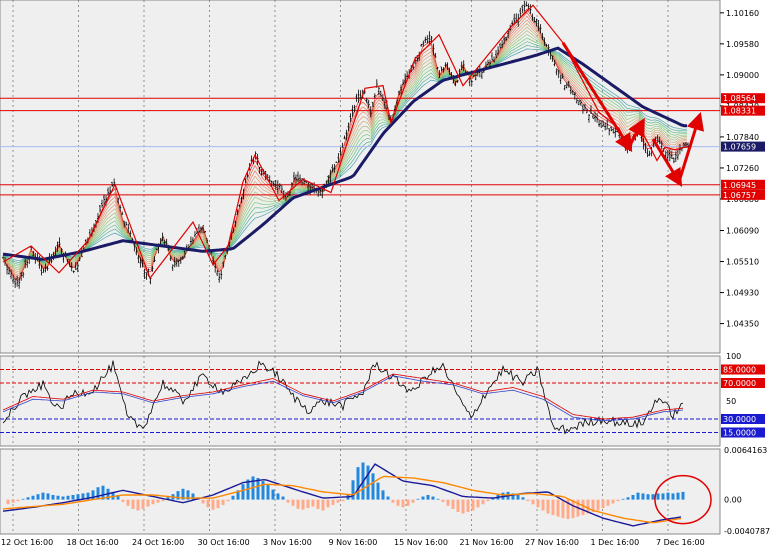 The width and height of the screenshot is (770, 550). I want to click on x-tick-label: 9 Nov 16:00, so click(353, 542).